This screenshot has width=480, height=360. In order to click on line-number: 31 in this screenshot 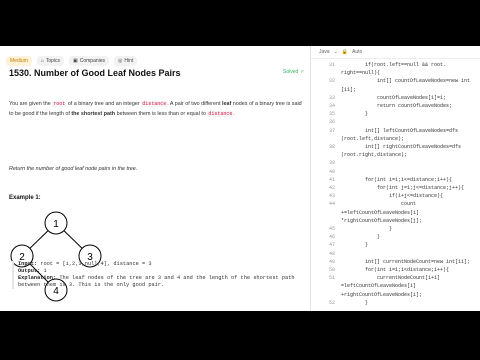, I will do `click(331, 65)`.